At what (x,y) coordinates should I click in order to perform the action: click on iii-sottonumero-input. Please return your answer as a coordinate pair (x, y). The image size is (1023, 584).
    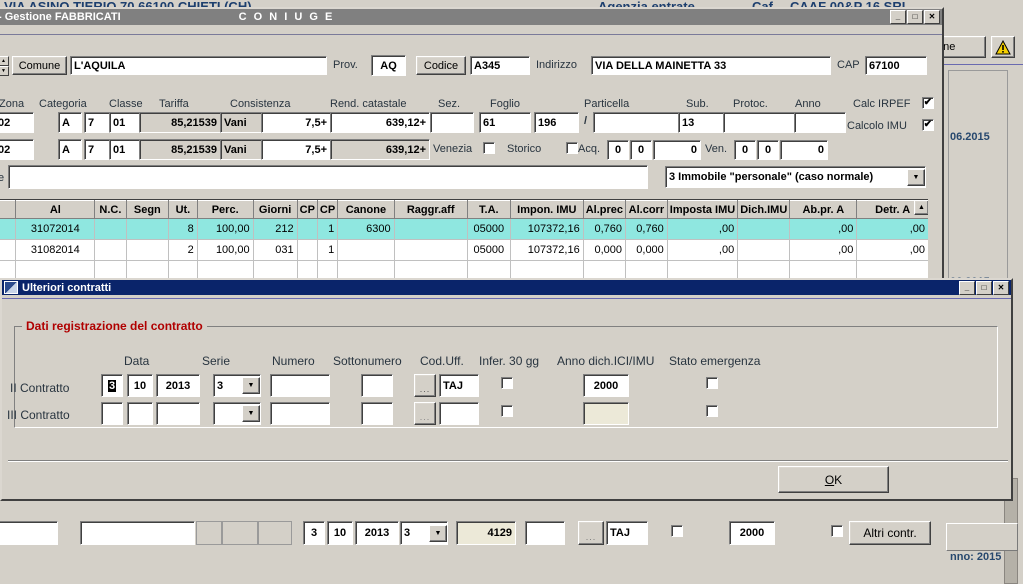
    Looking at the image, I should click on (377, 413).